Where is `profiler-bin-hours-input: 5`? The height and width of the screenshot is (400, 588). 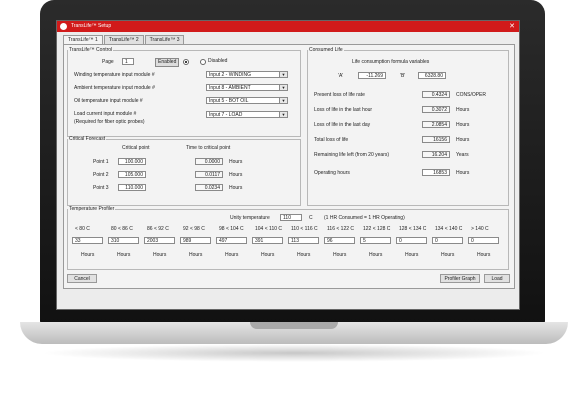
profiler-bin-hours-input: 5 is located at coordinates (375, 240).